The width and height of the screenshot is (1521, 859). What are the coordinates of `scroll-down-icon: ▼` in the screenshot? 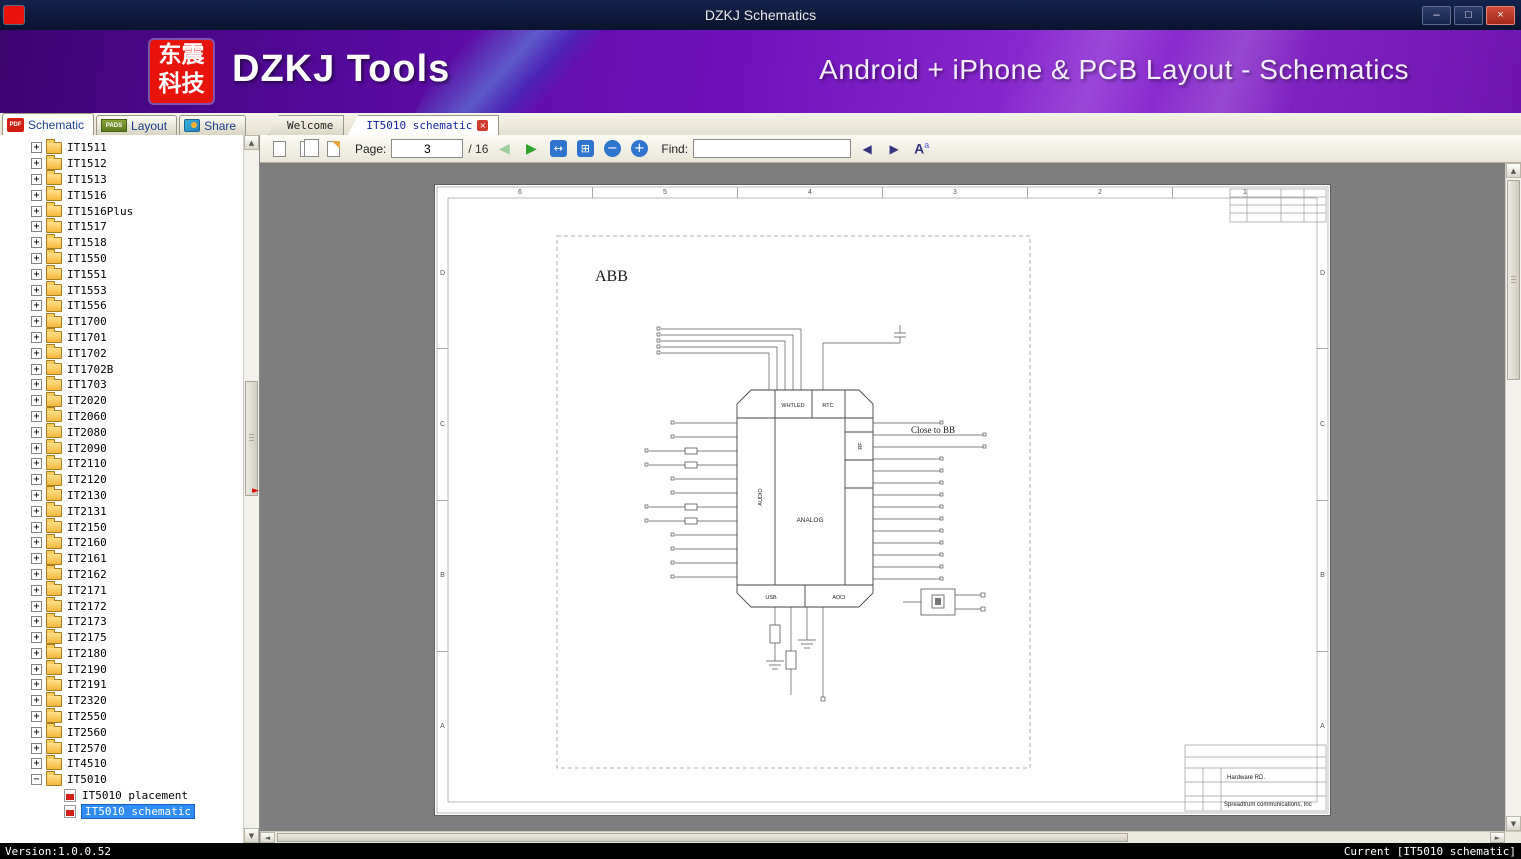 It's located at (1513, 823).